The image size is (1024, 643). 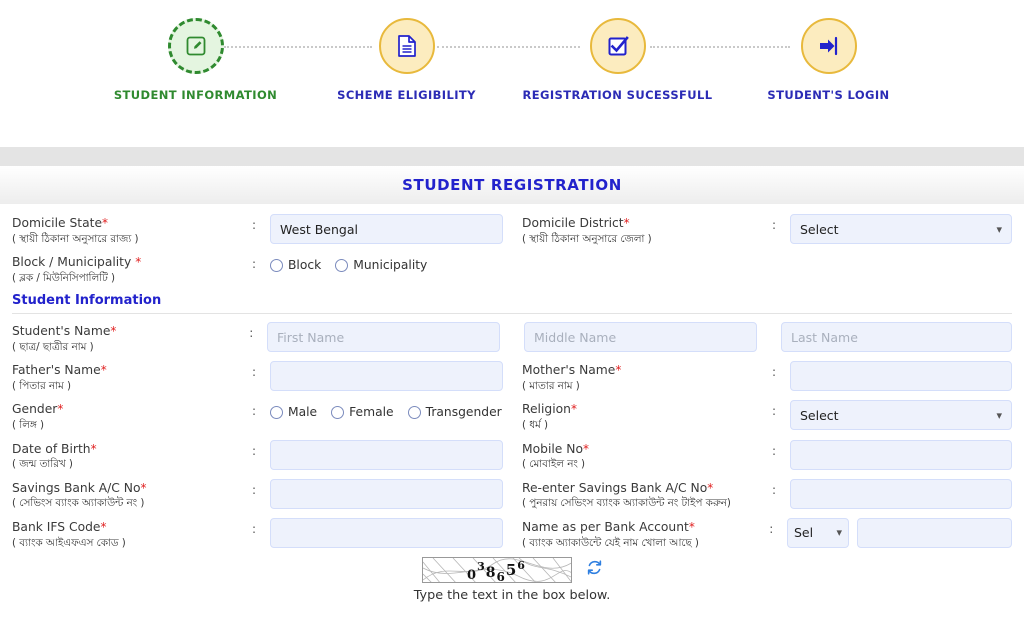 What do you see at coordinates (901, 229) in the screenshot?
I see `domicile-district-select: Select ▾` at bounding box center [901, 229].